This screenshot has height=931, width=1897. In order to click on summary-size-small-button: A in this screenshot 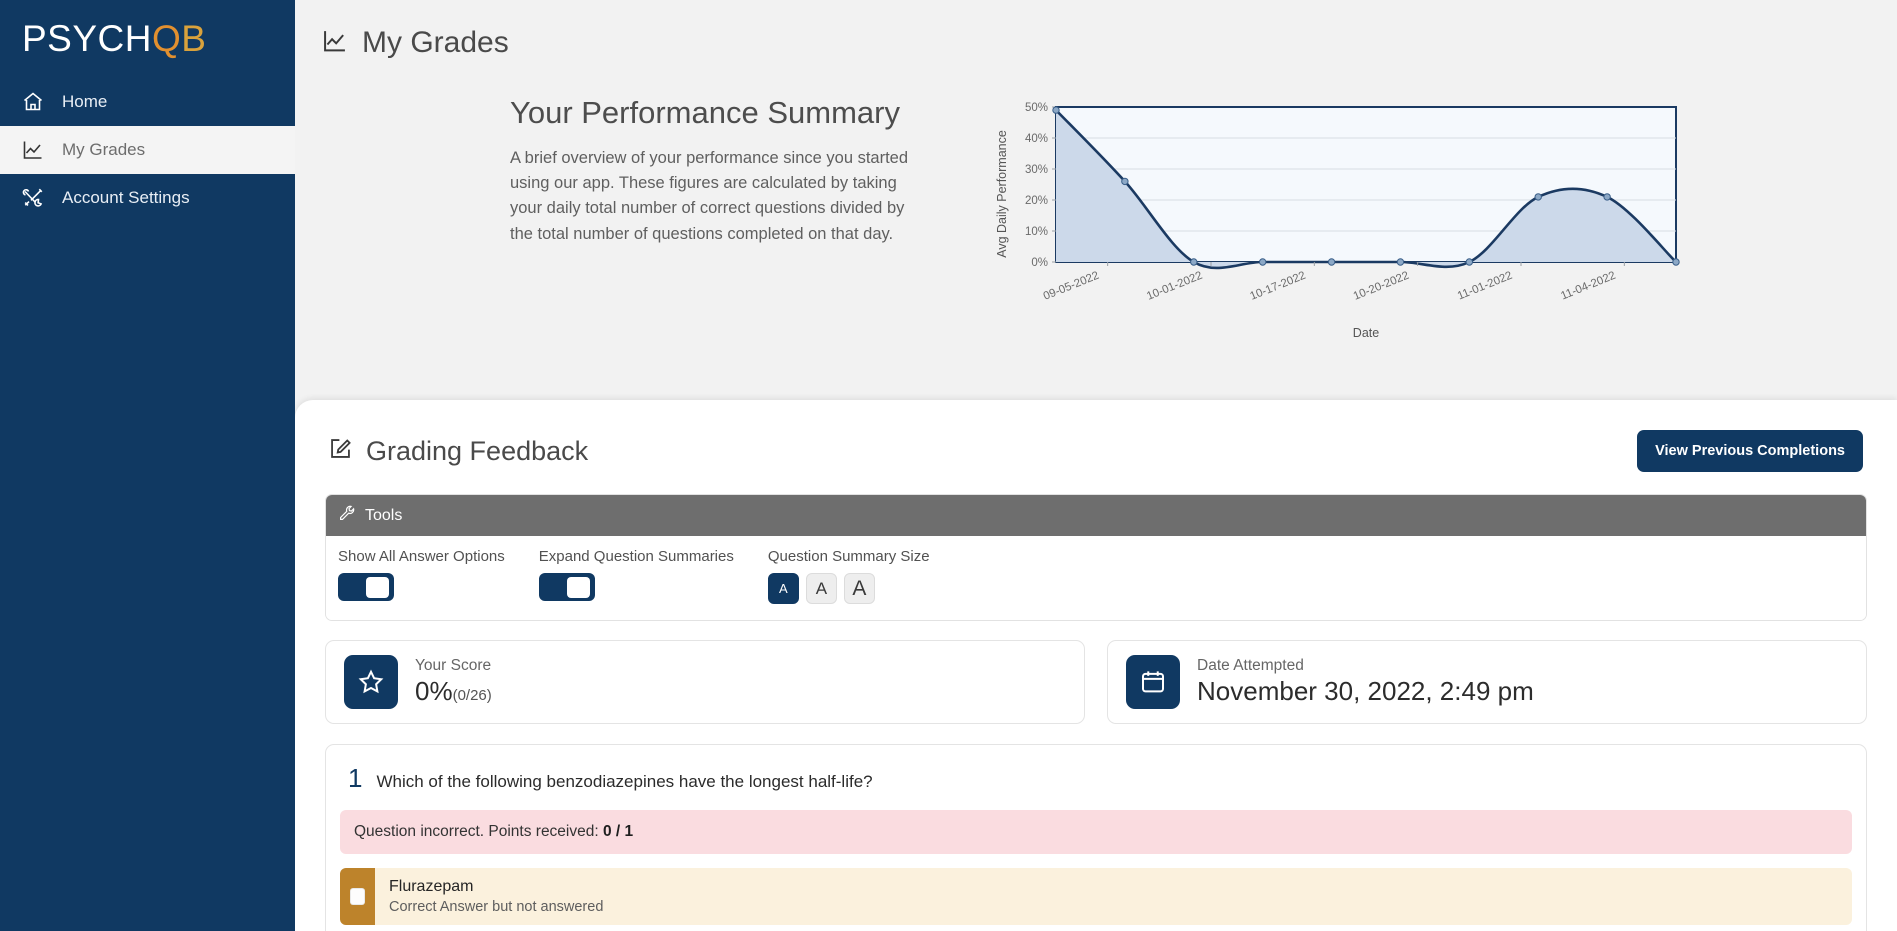, I will do `click(783, 588)`.